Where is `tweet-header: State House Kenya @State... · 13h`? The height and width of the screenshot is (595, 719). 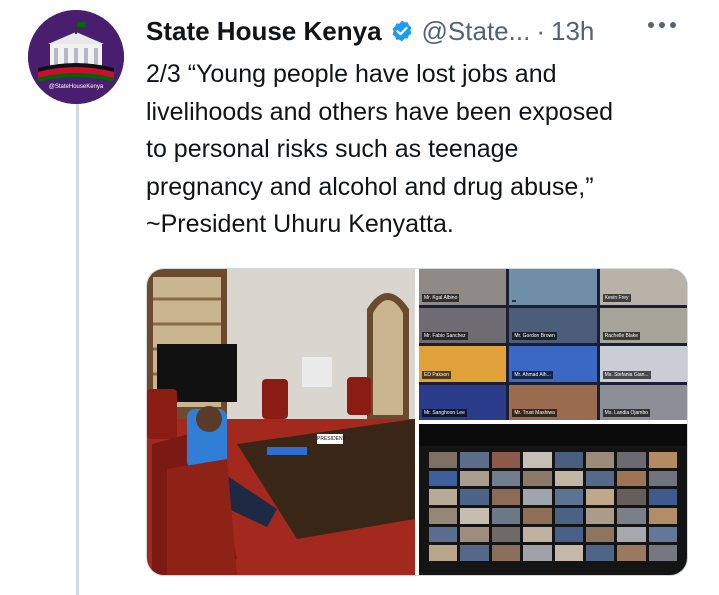
tweet-header: State House Kenya @State... · 13h is located at coordinates (370, 31).